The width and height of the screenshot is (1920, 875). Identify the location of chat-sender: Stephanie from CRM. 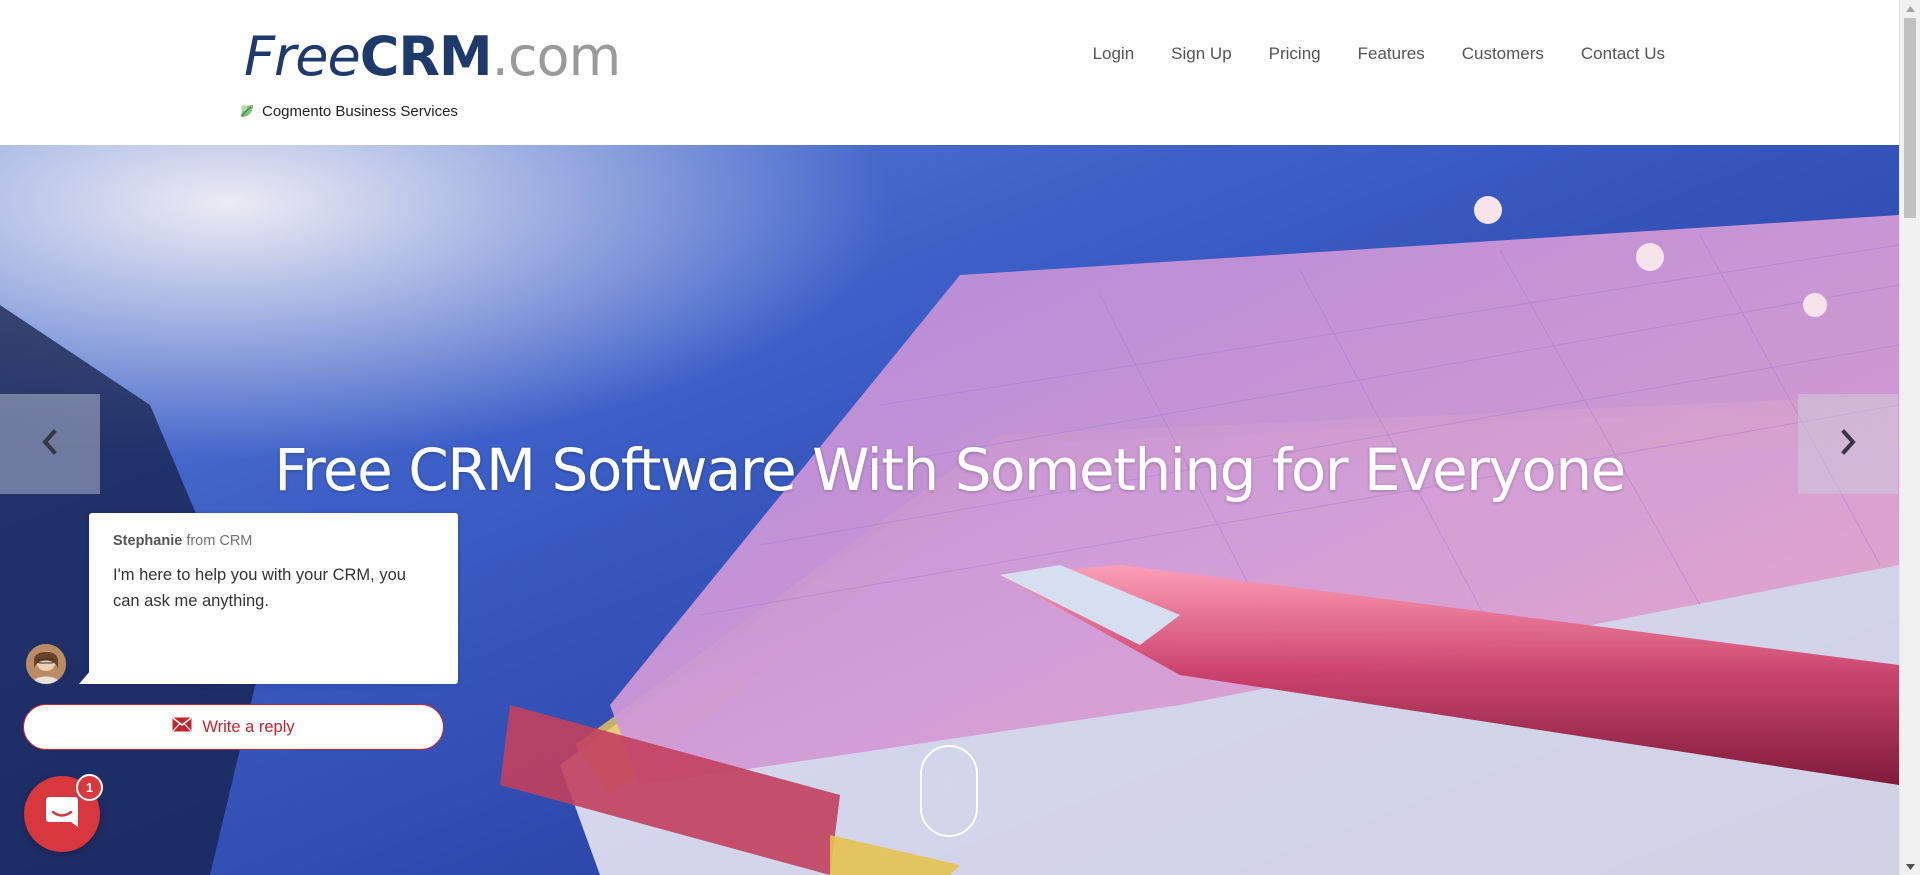
(273, 541).